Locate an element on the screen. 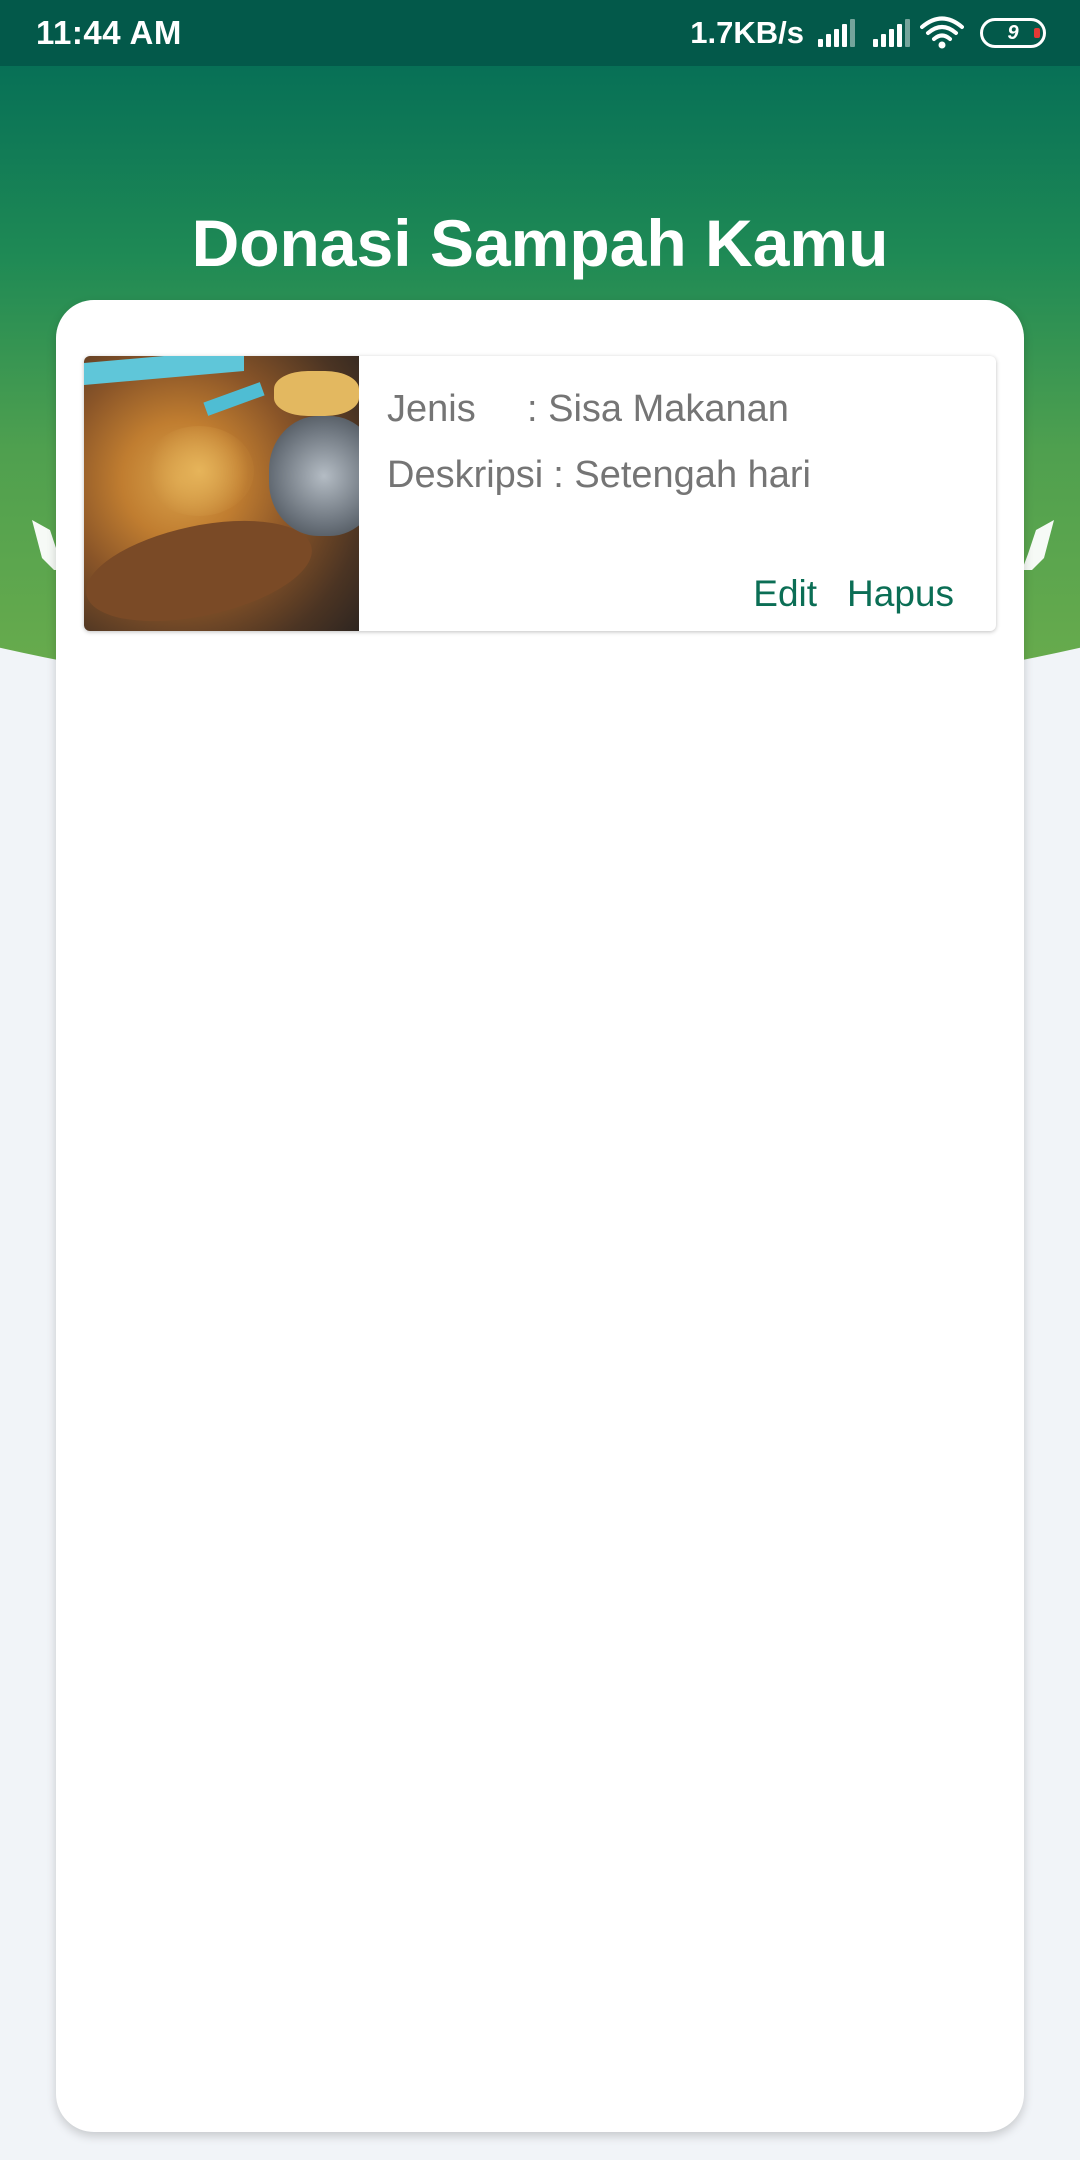 This screenshot has height=2160, width=1080. donation-description-row: Deskripsi : Setengah hari is located at coordinates (691, 475).